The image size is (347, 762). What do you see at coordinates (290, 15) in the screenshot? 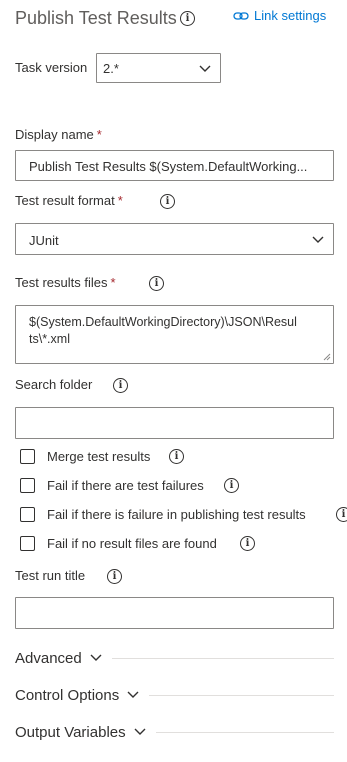
I see `link-settings-label: Link settings` at bounding box center [290, 15].